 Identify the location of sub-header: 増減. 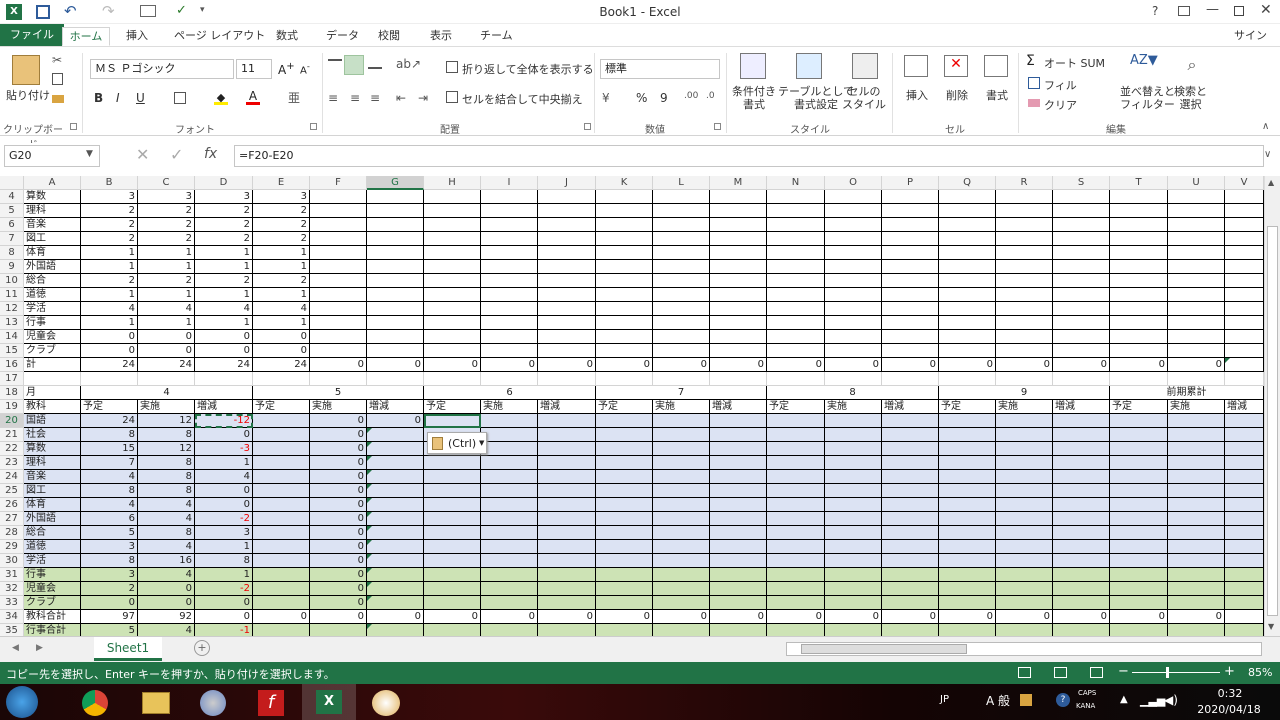
(910, 407).